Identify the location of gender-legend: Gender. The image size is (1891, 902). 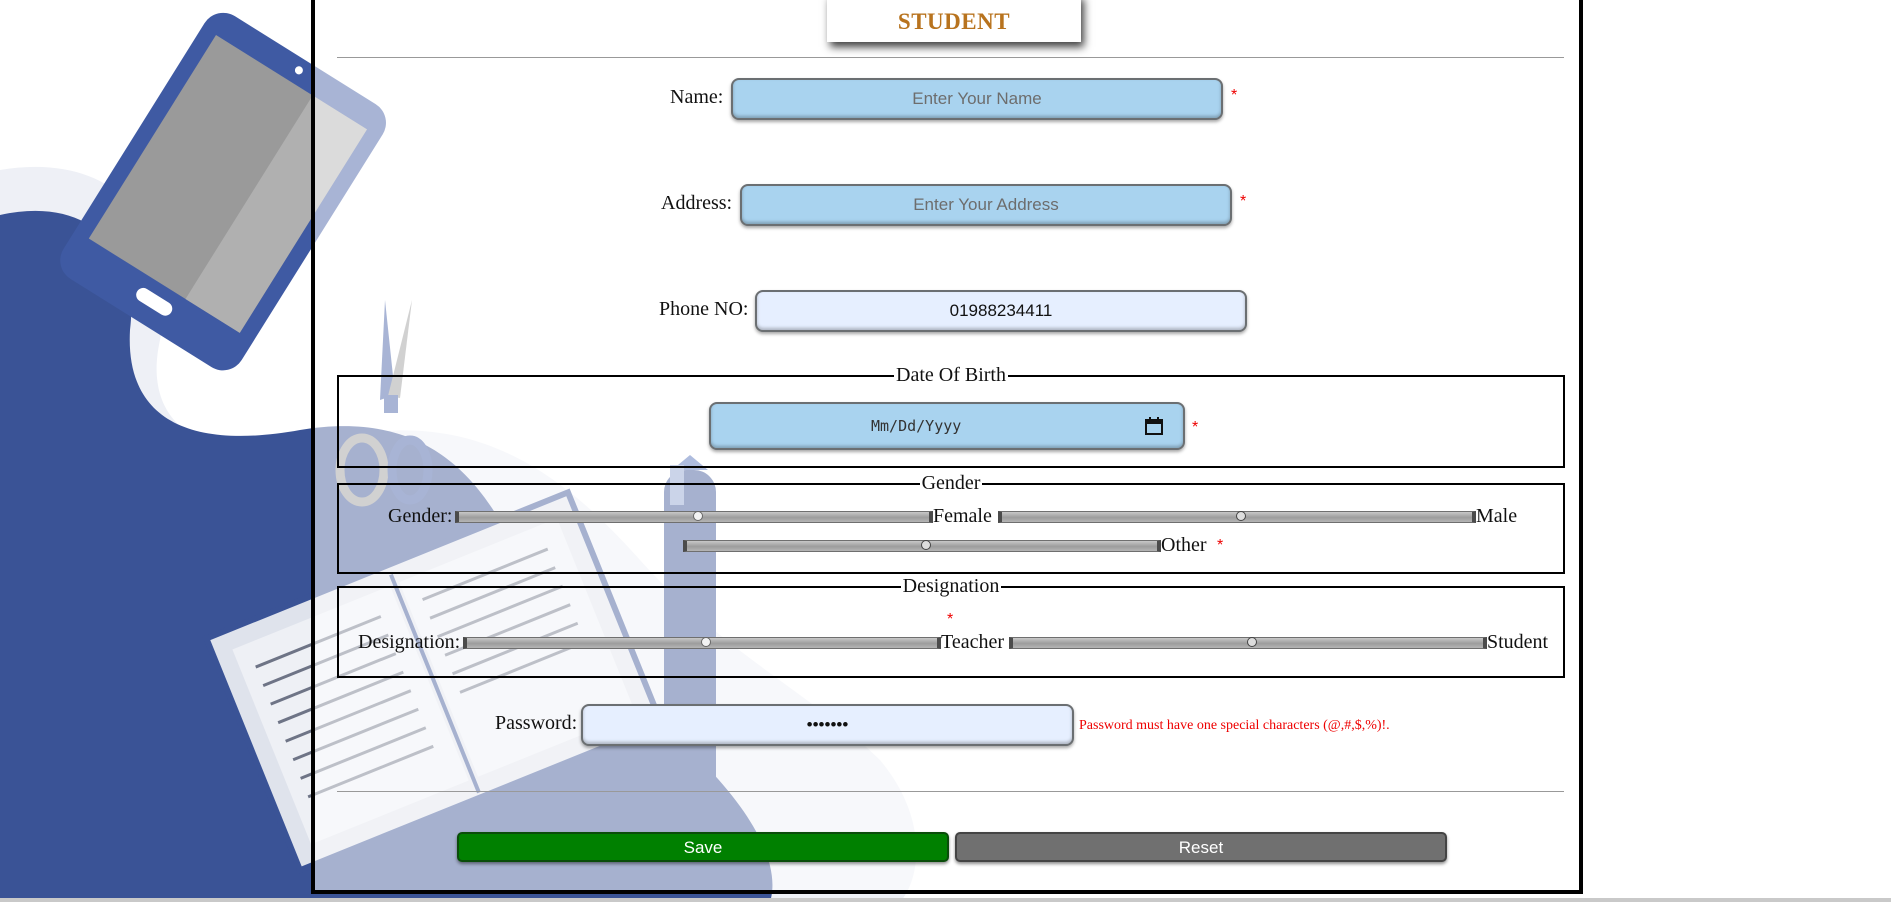
(951, 483).